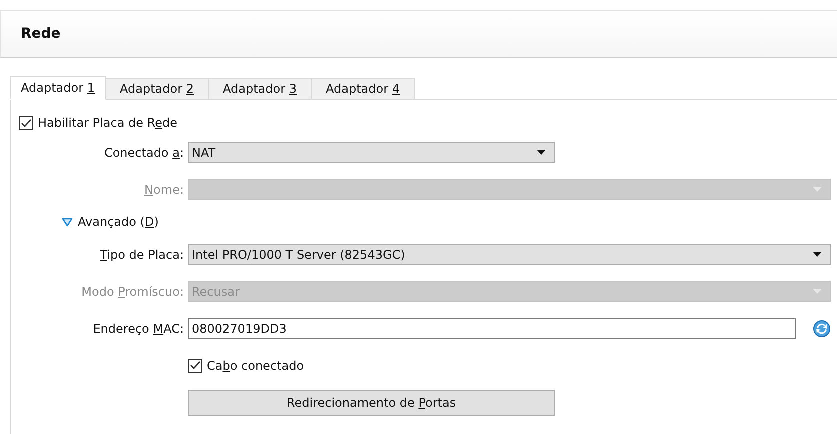  Describe the element at coordinates (67, 222) in the screenshot. I see `triangle-icon` at that location.